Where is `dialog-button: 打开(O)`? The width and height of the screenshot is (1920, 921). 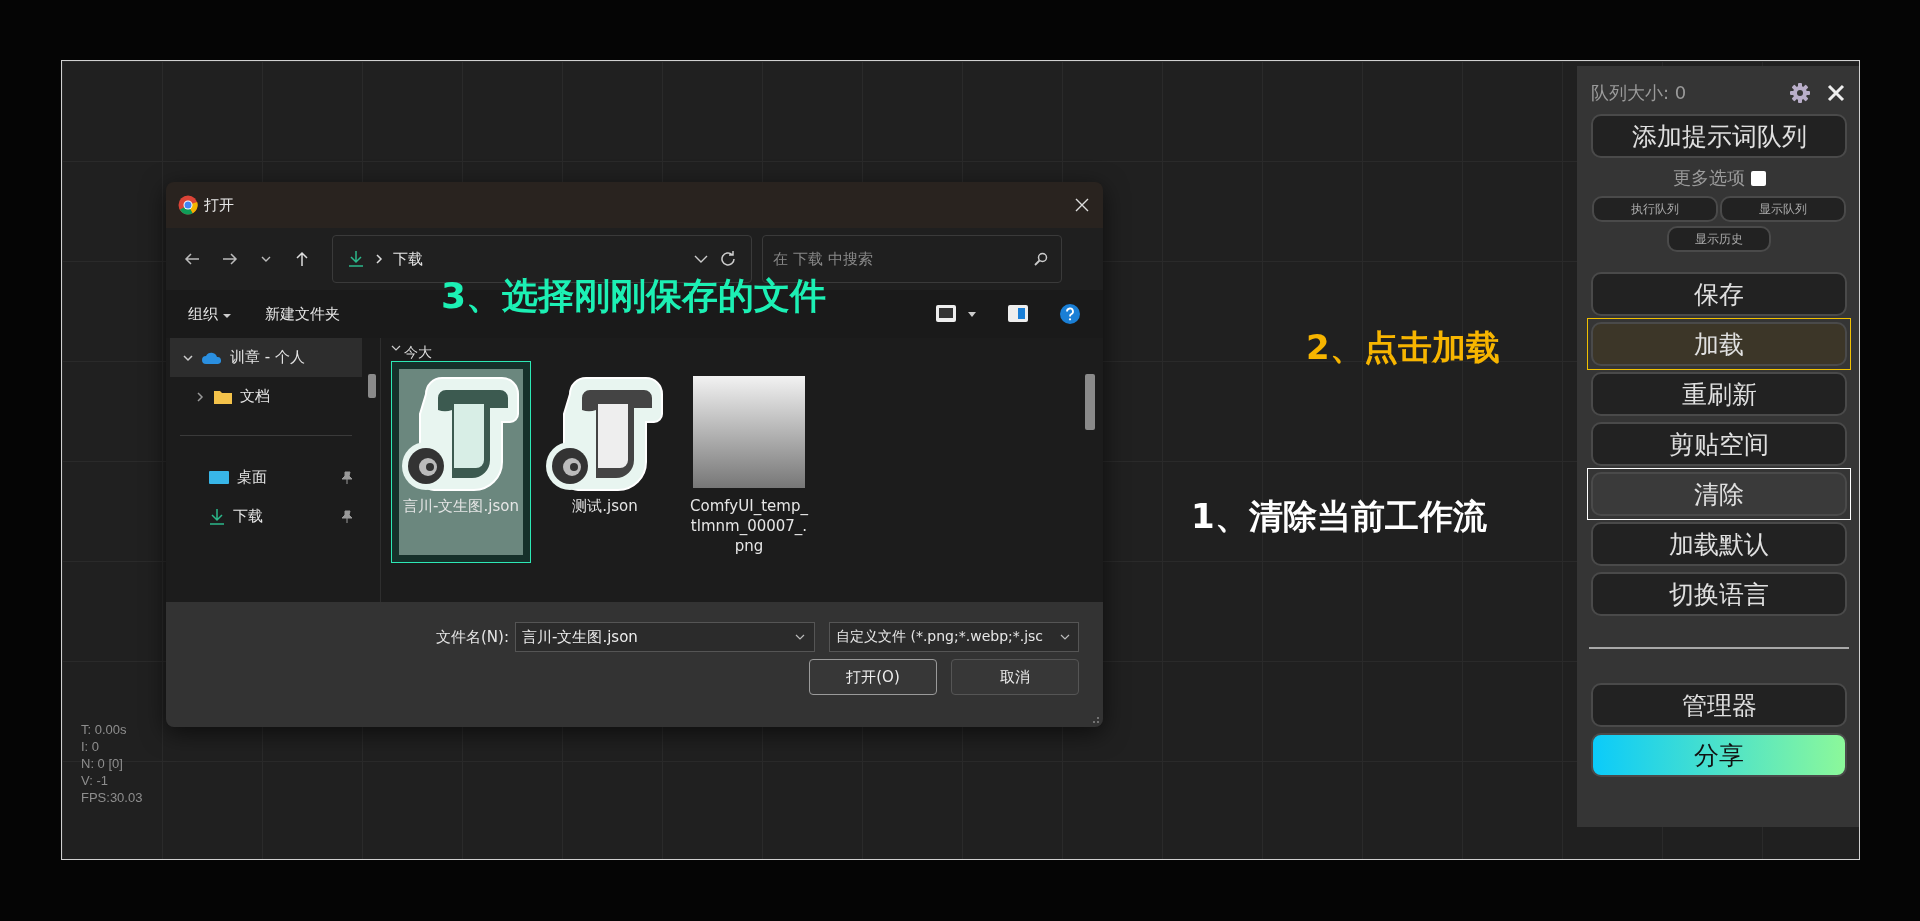 dialog-button: 打开(O) is located at coordinates (873, 677).